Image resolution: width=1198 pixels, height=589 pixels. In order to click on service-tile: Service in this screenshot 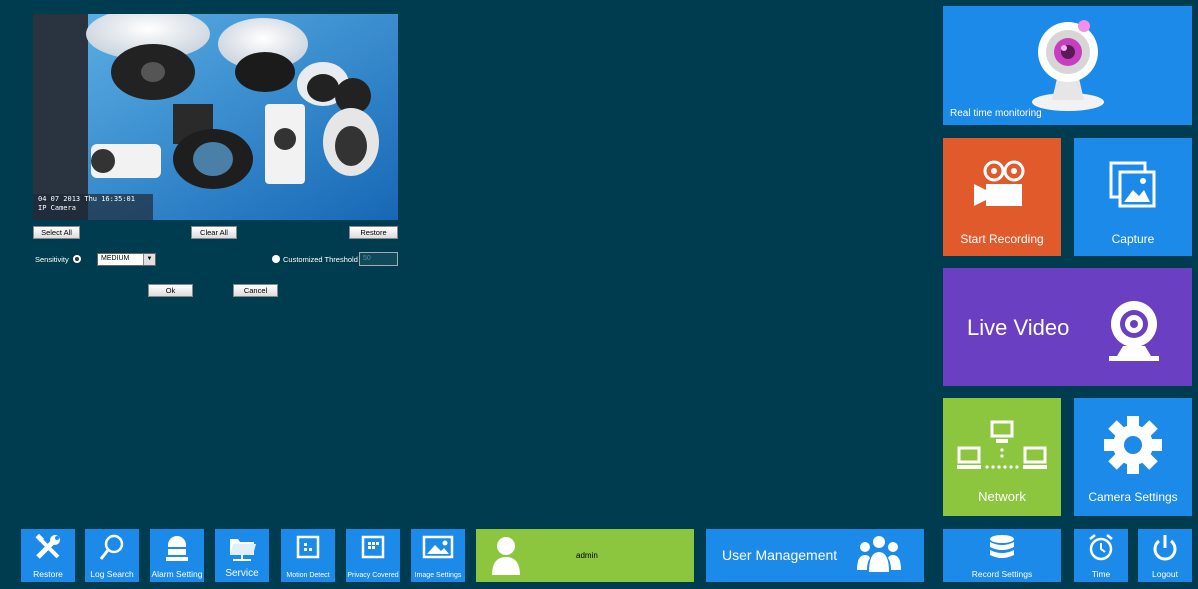, I will do `click(242, 555)`.